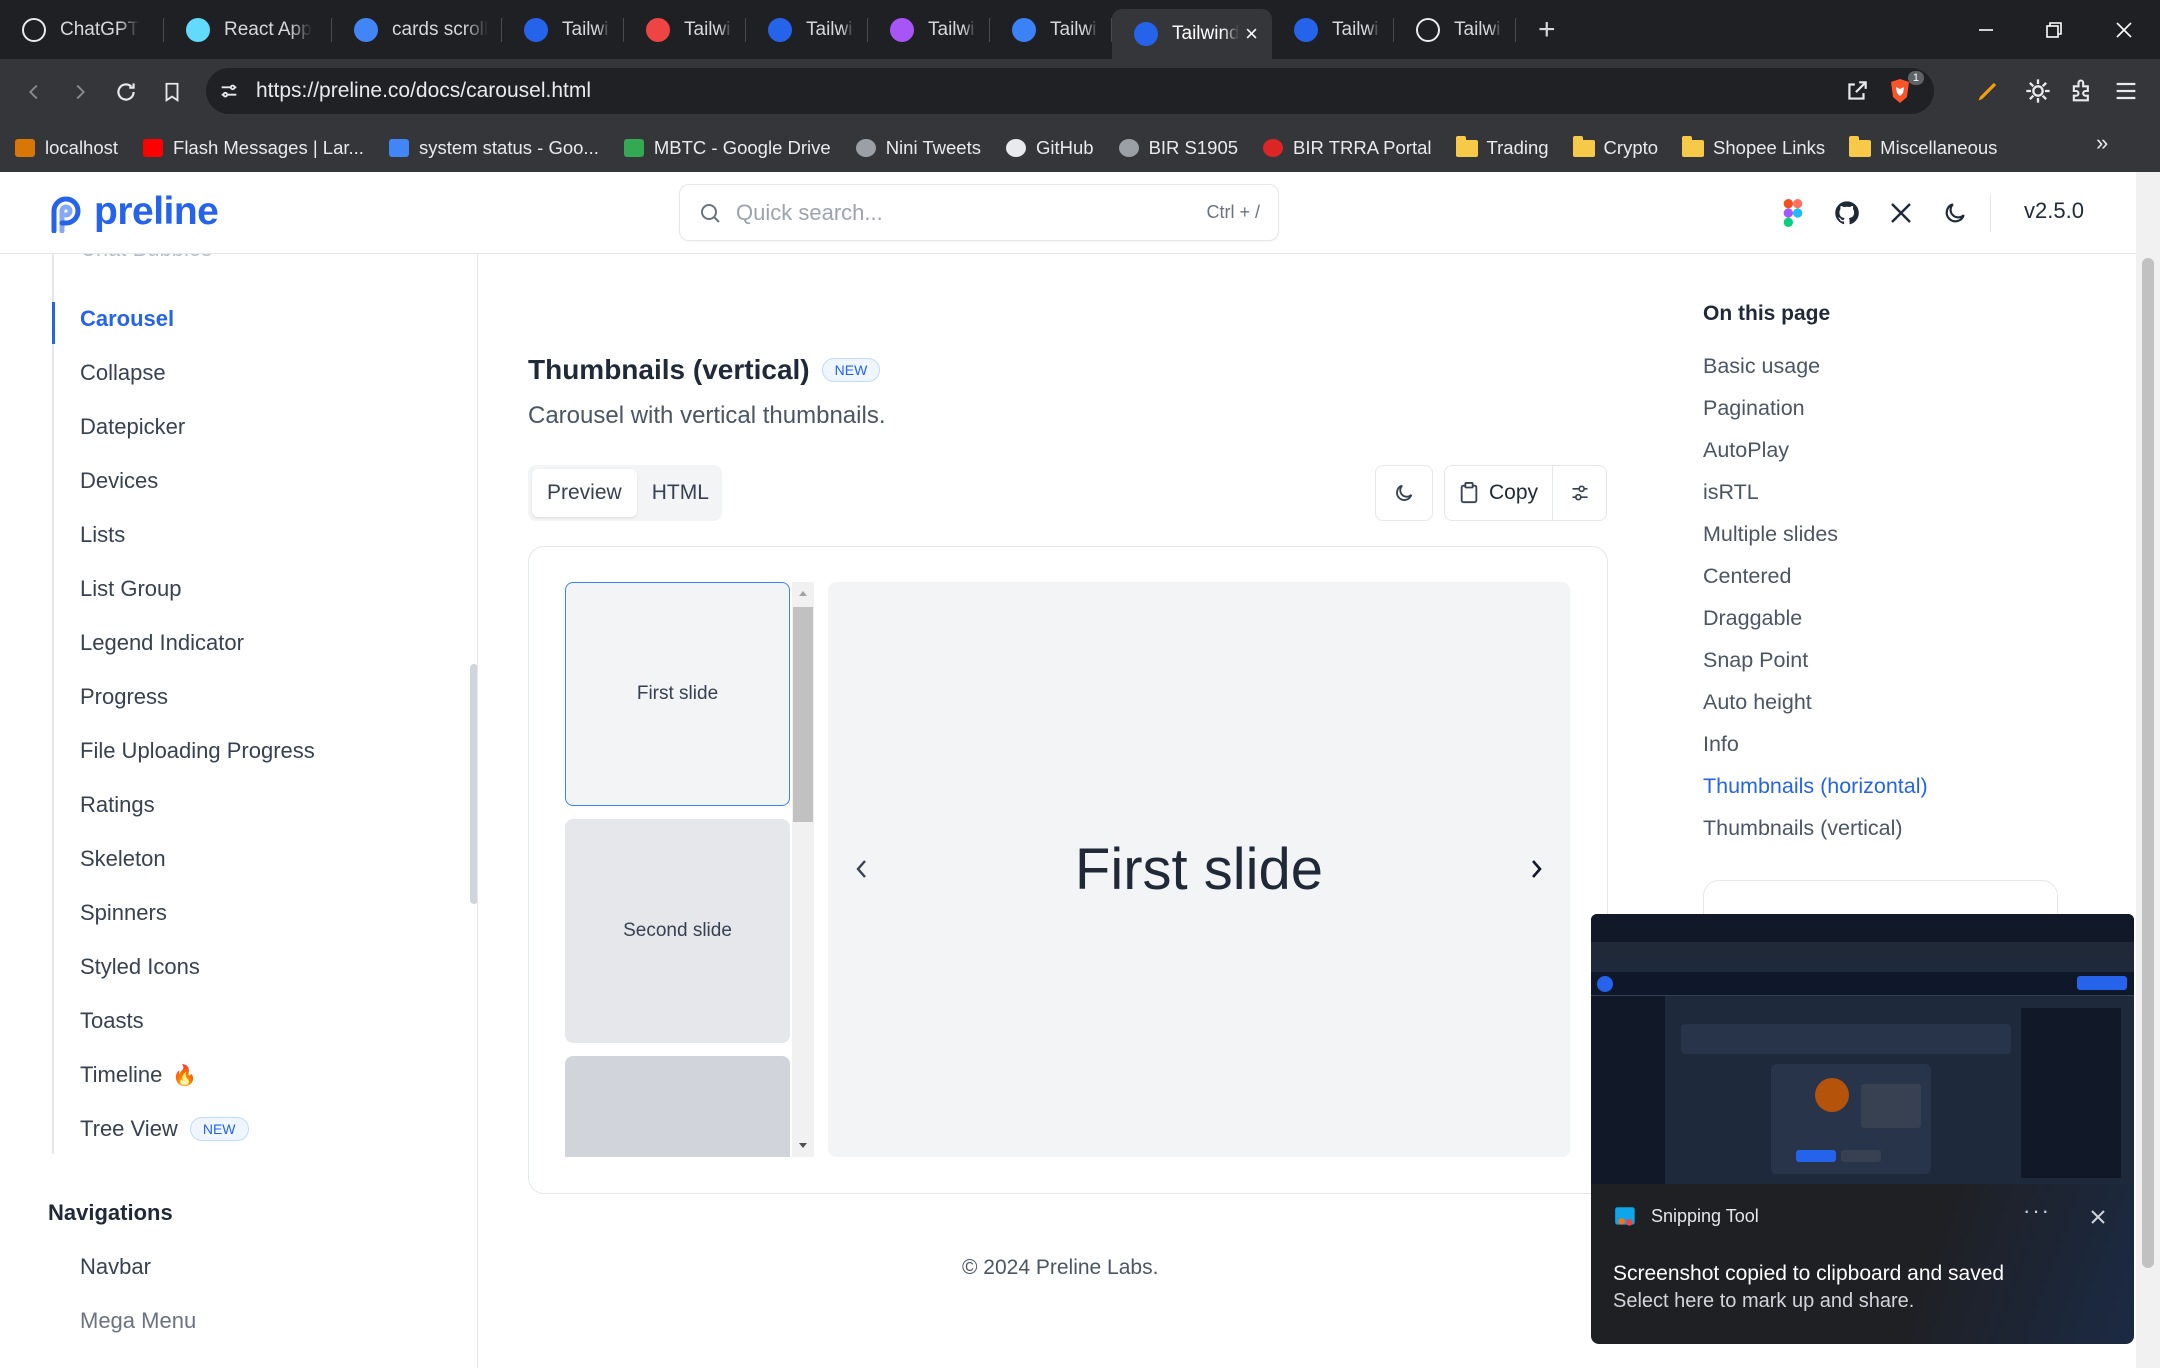 The width and height of the screenshot is (2160, 1368). I want to click on sidebar-item-list-group: List Group, so click(131, 589).